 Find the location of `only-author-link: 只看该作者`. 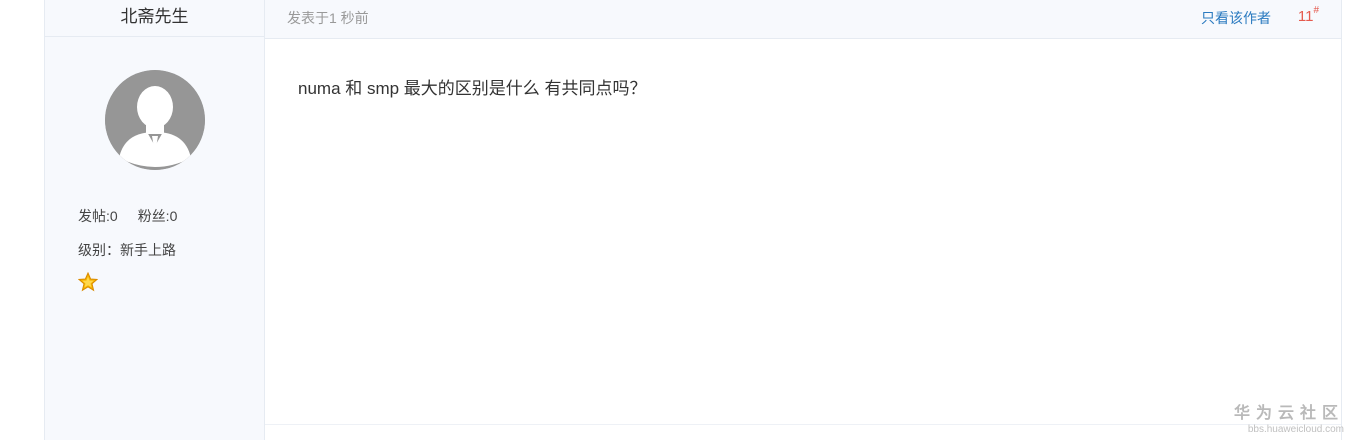

only-author-link: 只看该作者 is located at coordinates (1236, 18).